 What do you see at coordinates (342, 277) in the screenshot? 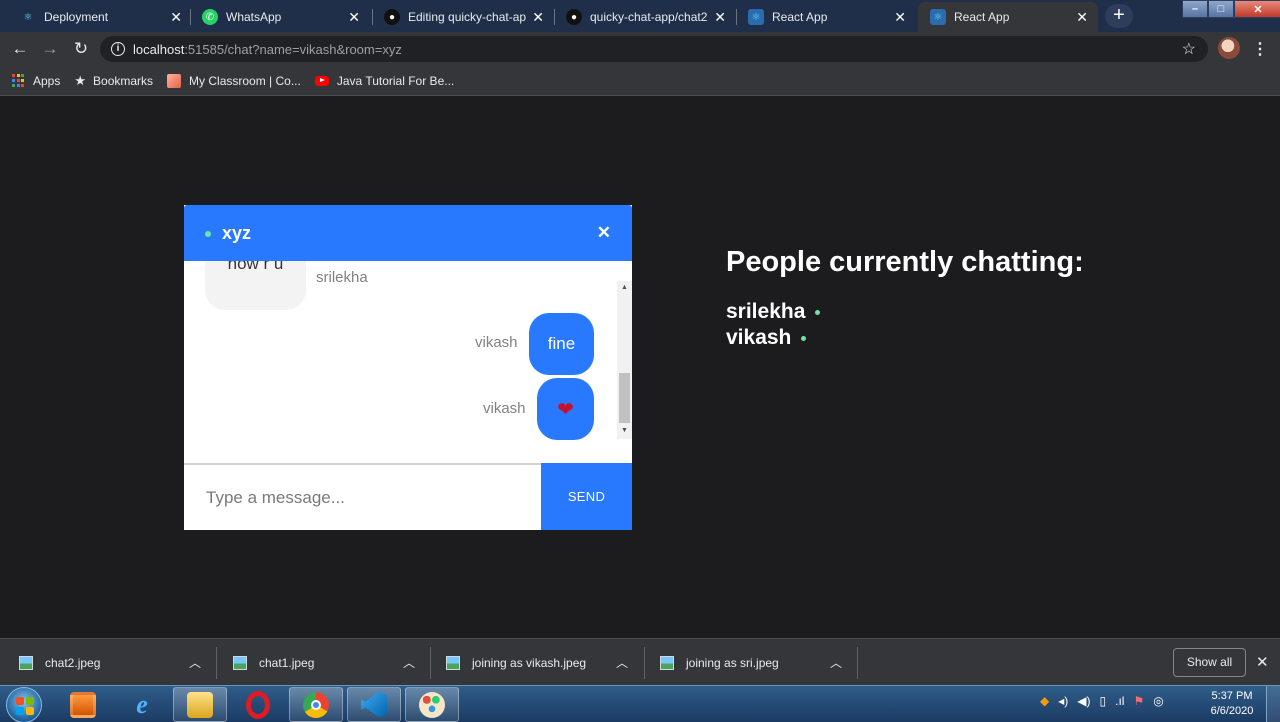
I see `message-sender-partial: srilekha` at bounding box center [342, 277].